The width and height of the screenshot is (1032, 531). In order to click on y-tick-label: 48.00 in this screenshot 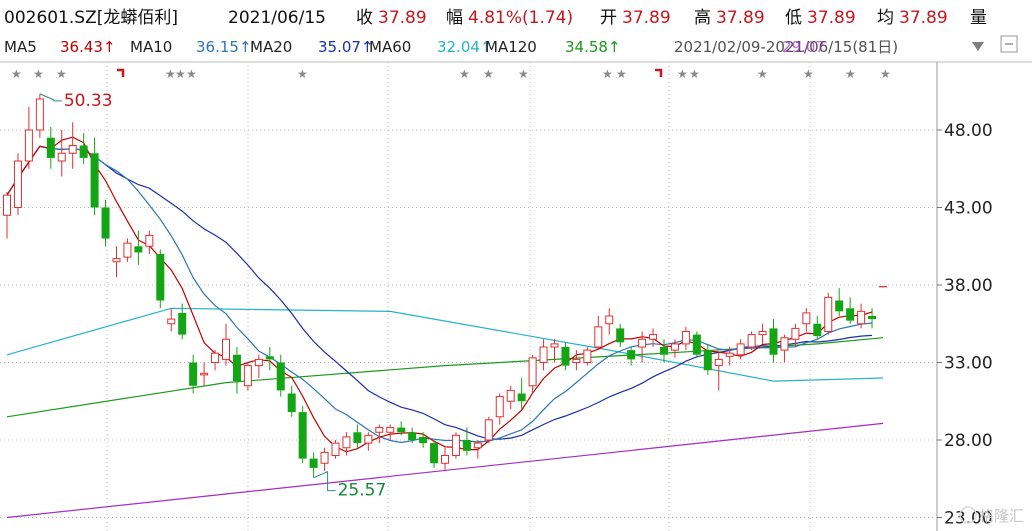, I will do `click(968, 131)`.